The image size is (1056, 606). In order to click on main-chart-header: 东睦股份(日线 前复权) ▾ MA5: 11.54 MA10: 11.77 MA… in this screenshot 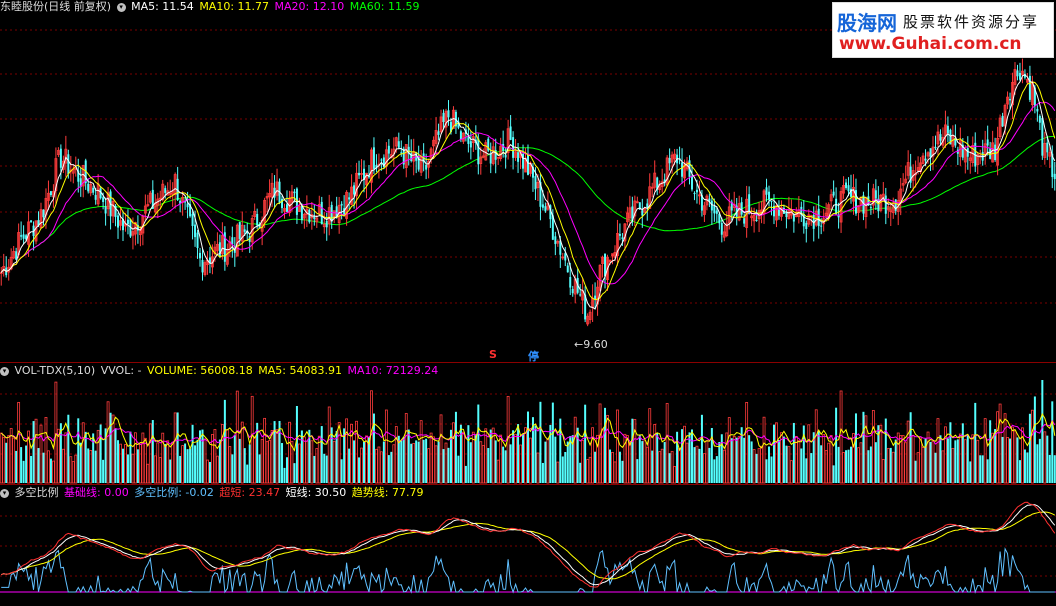, I will do `click(210, 7)`.